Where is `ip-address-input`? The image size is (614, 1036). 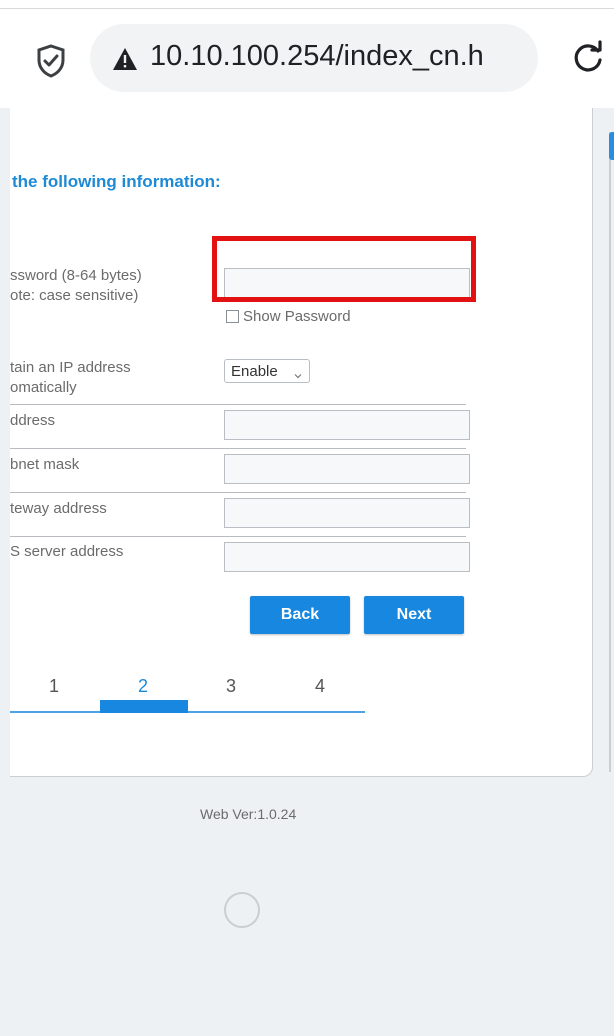
ip-address-input is located at coordinates (347, 425).